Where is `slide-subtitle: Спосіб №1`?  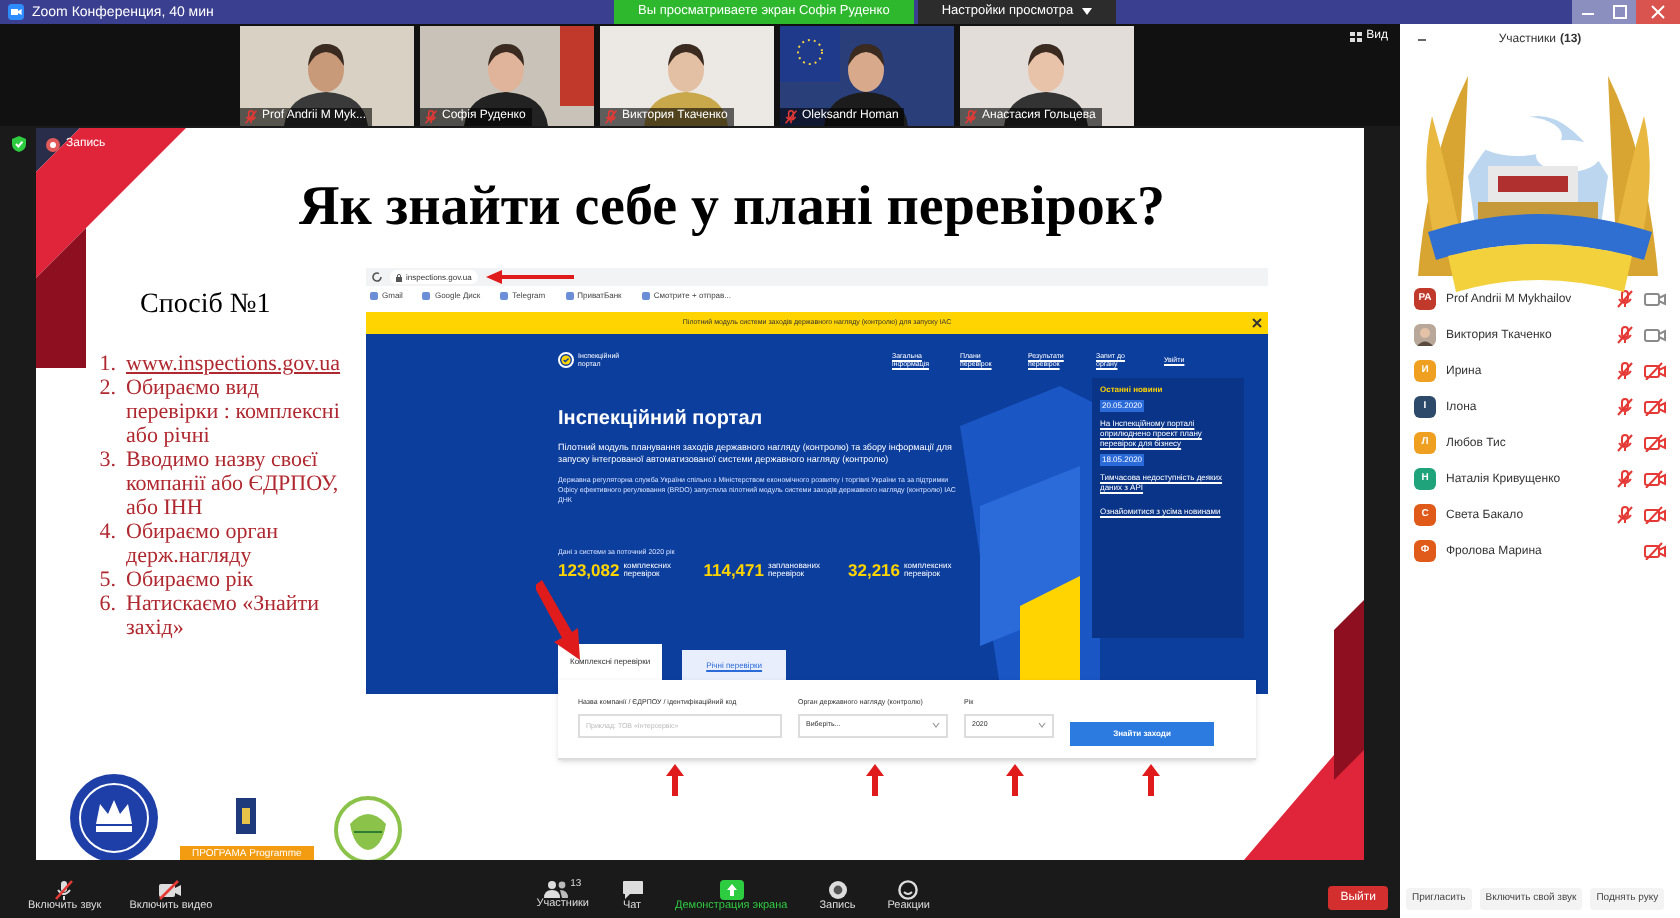 slide-subtitle: Спосіб №1 is located at coordinates (206, 306).